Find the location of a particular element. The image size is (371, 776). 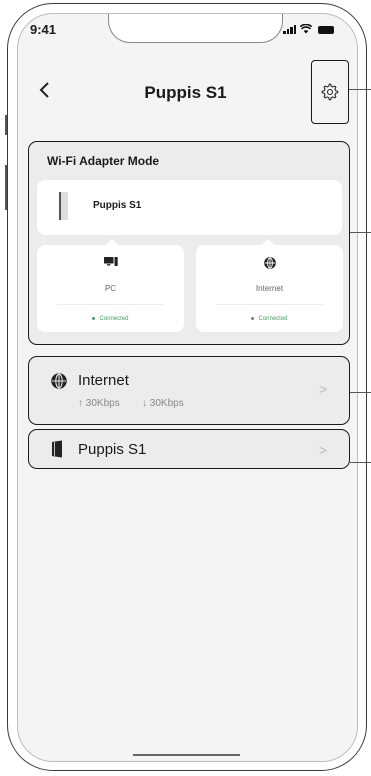

internet-status: Connected is located at coordinates (269, 319).